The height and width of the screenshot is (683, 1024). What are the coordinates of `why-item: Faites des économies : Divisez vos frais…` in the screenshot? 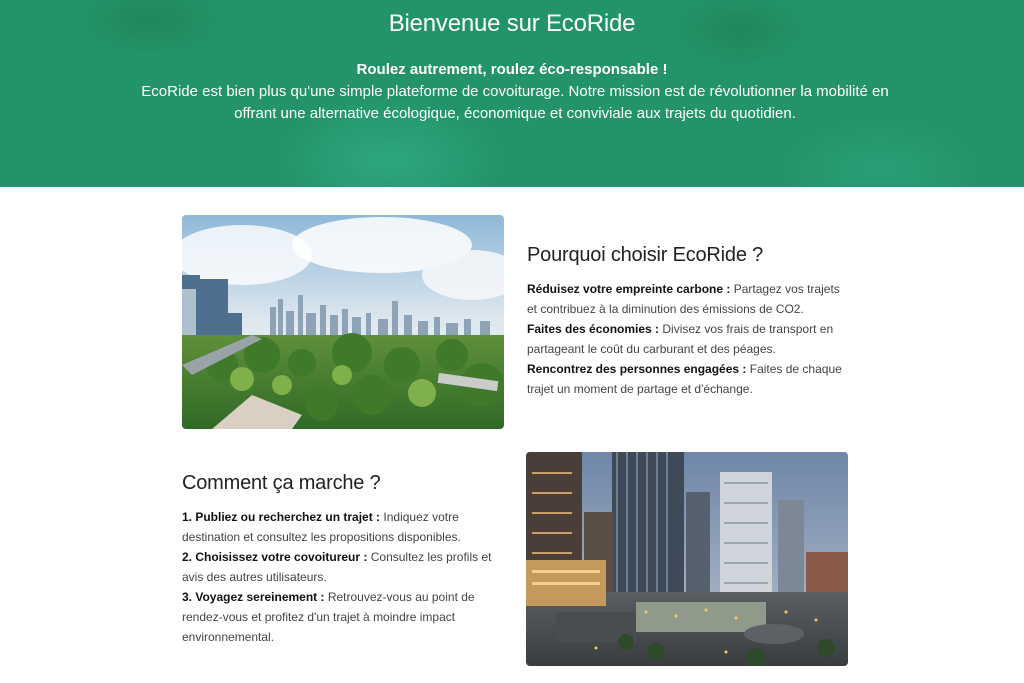 It's located at (685, 339).